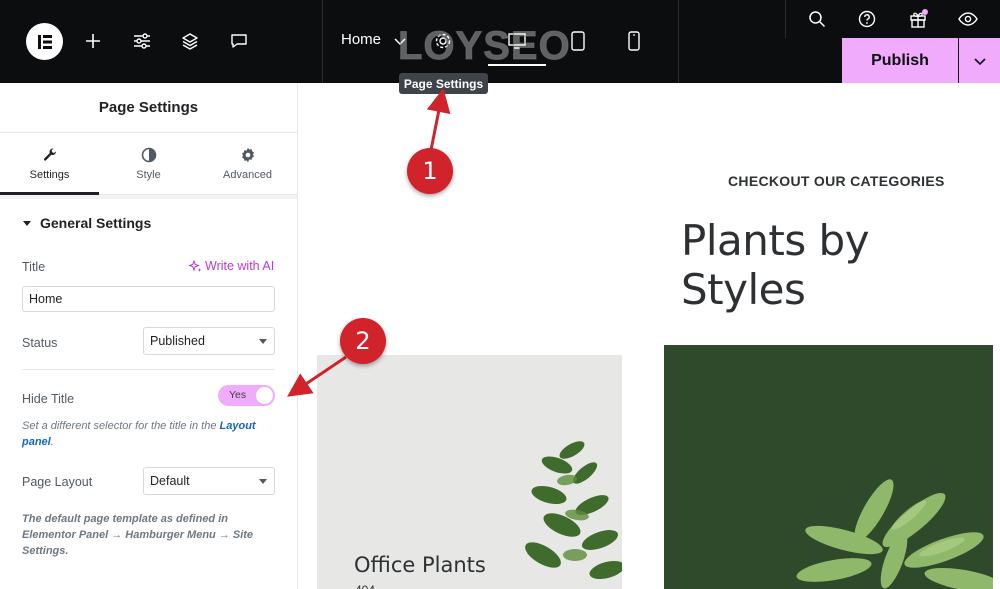  I want to click on status-value: Published, so click(177, 341).